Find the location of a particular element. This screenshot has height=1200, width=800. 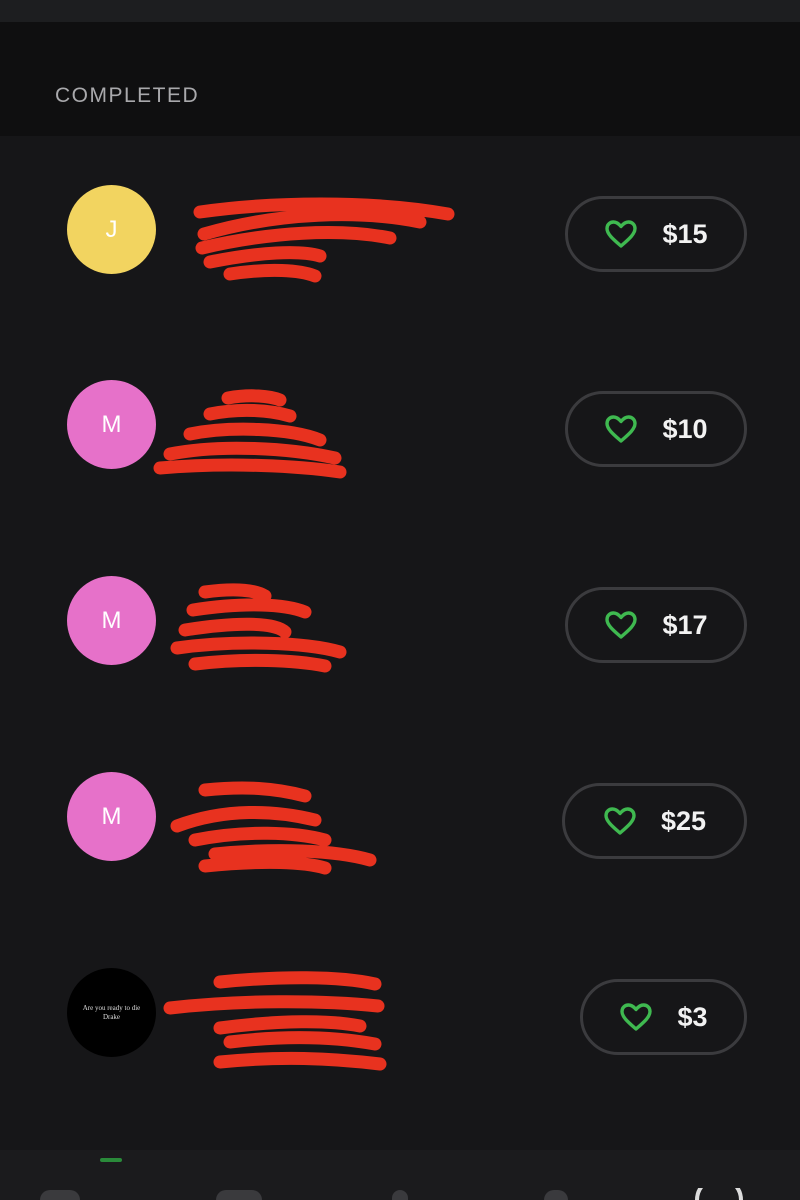

avatar-initial: J is located at coordinates (111, 229).